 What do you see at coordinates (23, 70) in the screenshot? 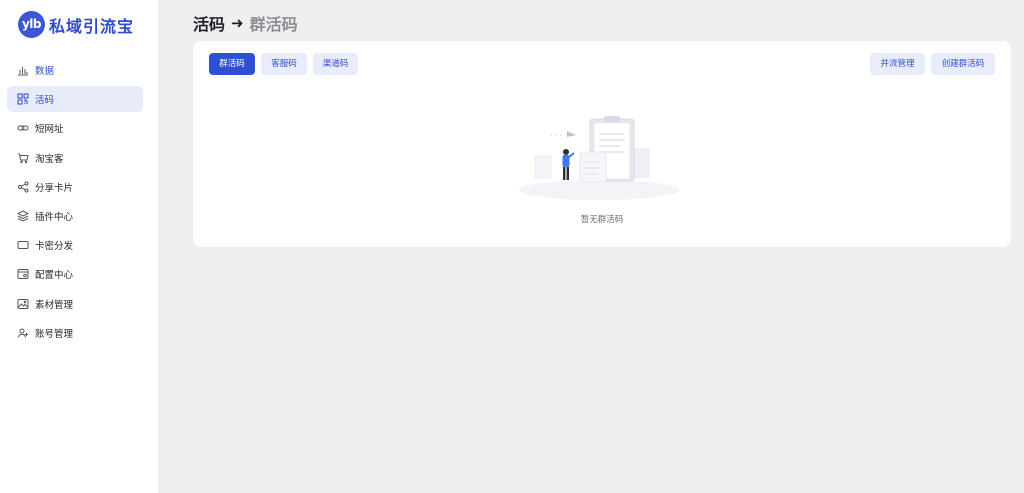
I see `bar-chart-icon` at bounding box center [23, 70].